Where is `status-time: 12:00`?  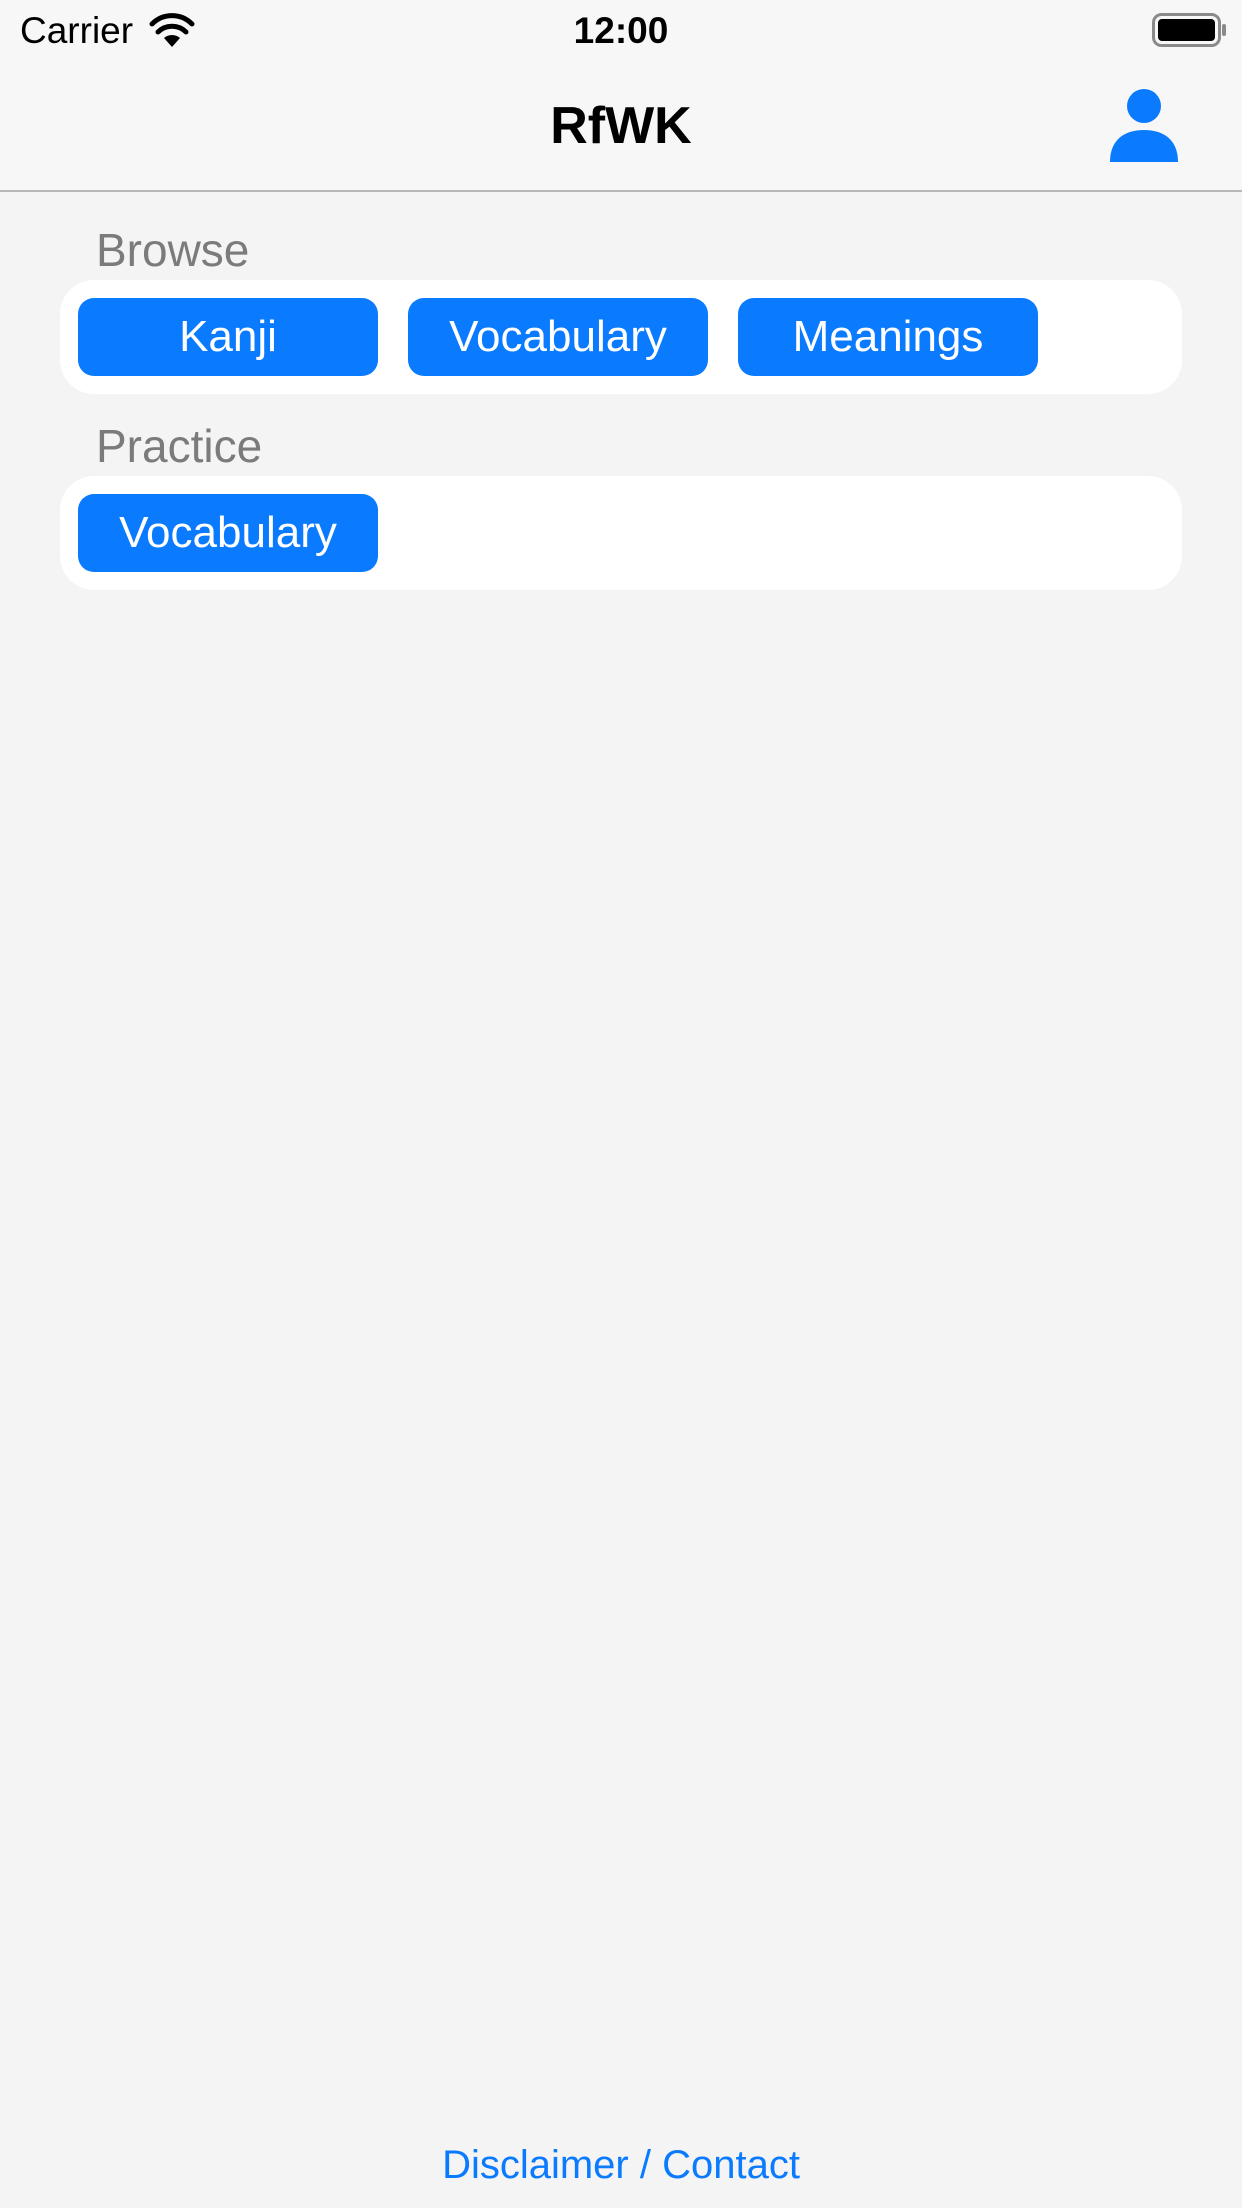 status-time: 12:00 is located at coordinates (621, 30).